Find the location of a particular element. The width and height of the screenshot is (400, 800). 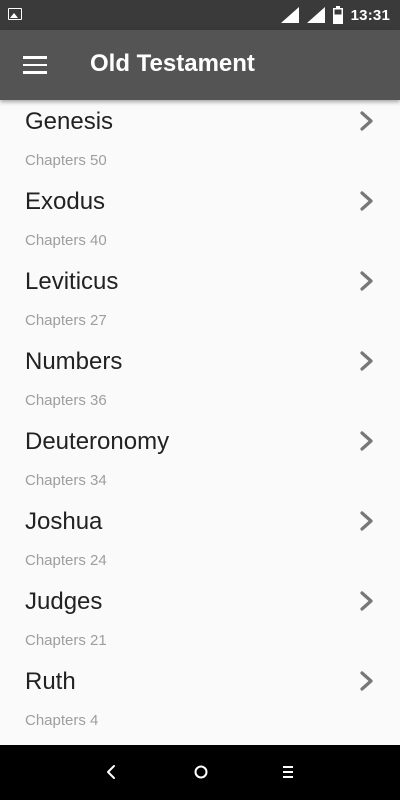

recent-apps-icon is located at coordinates (288, 772).